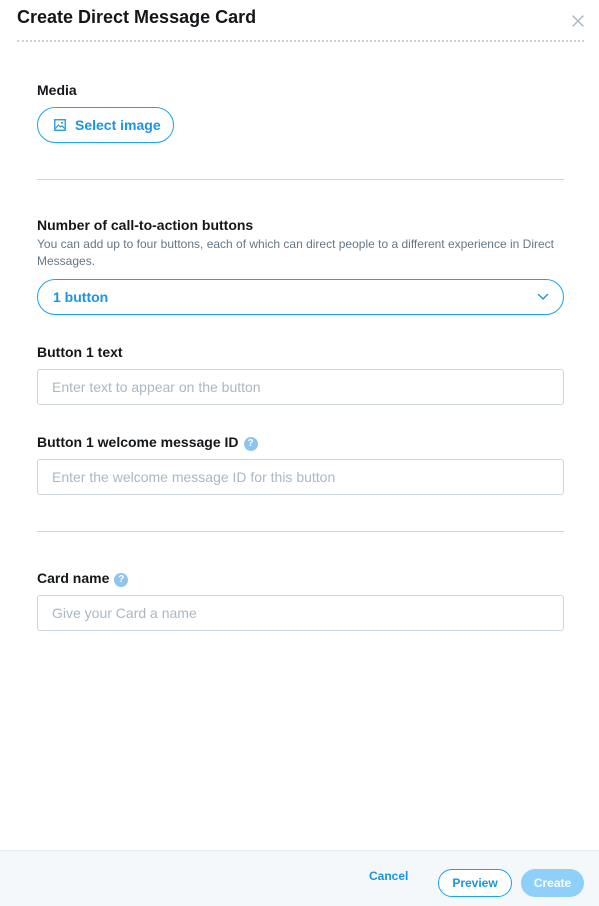 Image resolution: width=599 pixels, height=906 pixels. Describe the element at coordinates (145, 225) in the screenshot. I see `cta-count-label: Number of call-to-action buttons` at that location.